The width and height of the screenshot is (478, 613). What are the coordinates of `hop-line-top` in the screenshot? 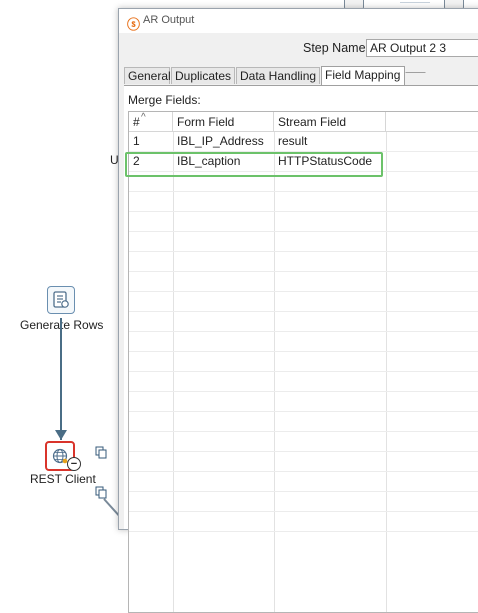 It's located at (415, 2).